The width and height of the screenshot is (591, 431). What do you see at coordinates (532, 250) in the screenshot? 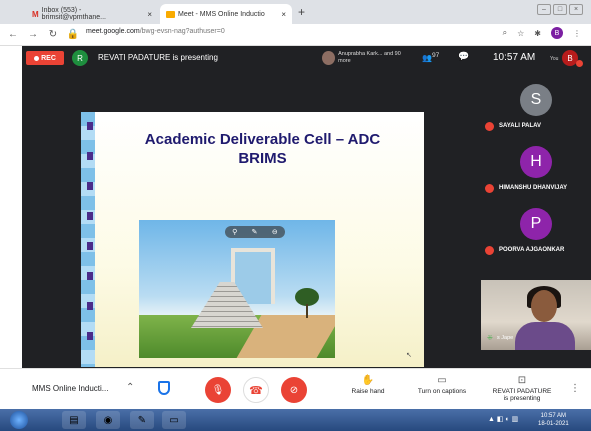
I see `participant-name: POORVA AJGAONKAR` at bounding box center [532, 250].